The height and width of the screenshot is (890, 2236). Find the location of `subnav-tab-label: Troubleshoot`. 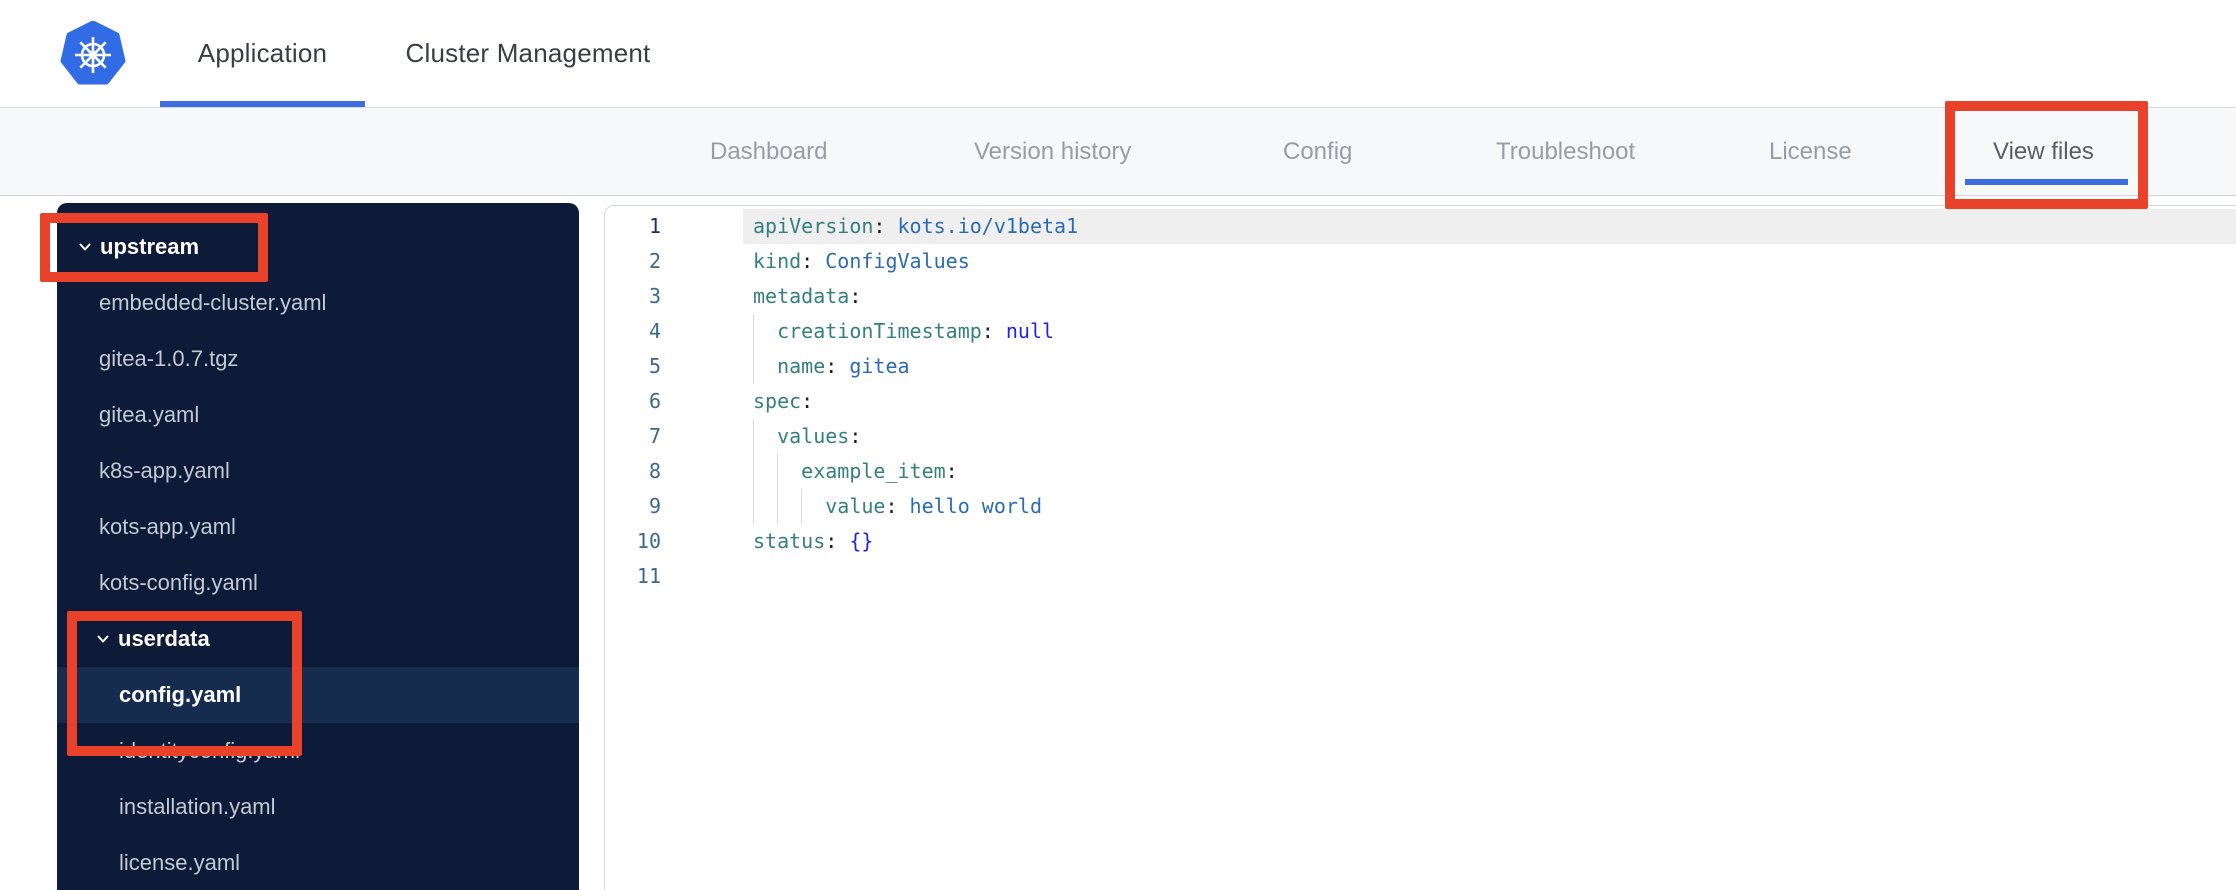

subnav-tab-label: Troubleshoot is located at coordinates (1566, 151).